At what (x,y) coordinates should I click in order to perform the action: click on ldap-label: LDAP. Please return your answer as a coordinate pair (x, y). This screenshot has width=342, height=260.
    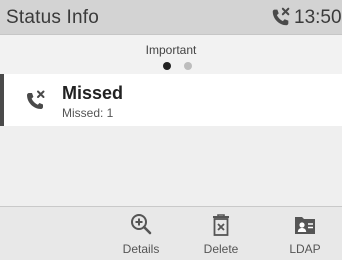
    Looking at the image, I should click on (305, 249).